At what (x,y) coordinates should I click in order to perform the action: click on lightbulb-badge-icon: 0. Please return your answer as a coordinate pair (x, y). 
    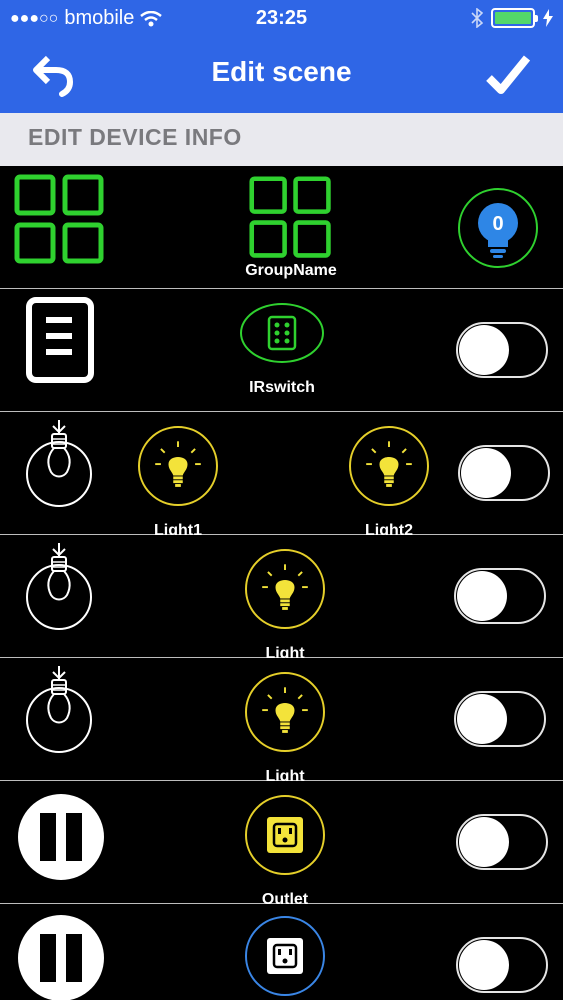
    Looking at the image, I should click on (498, 230).